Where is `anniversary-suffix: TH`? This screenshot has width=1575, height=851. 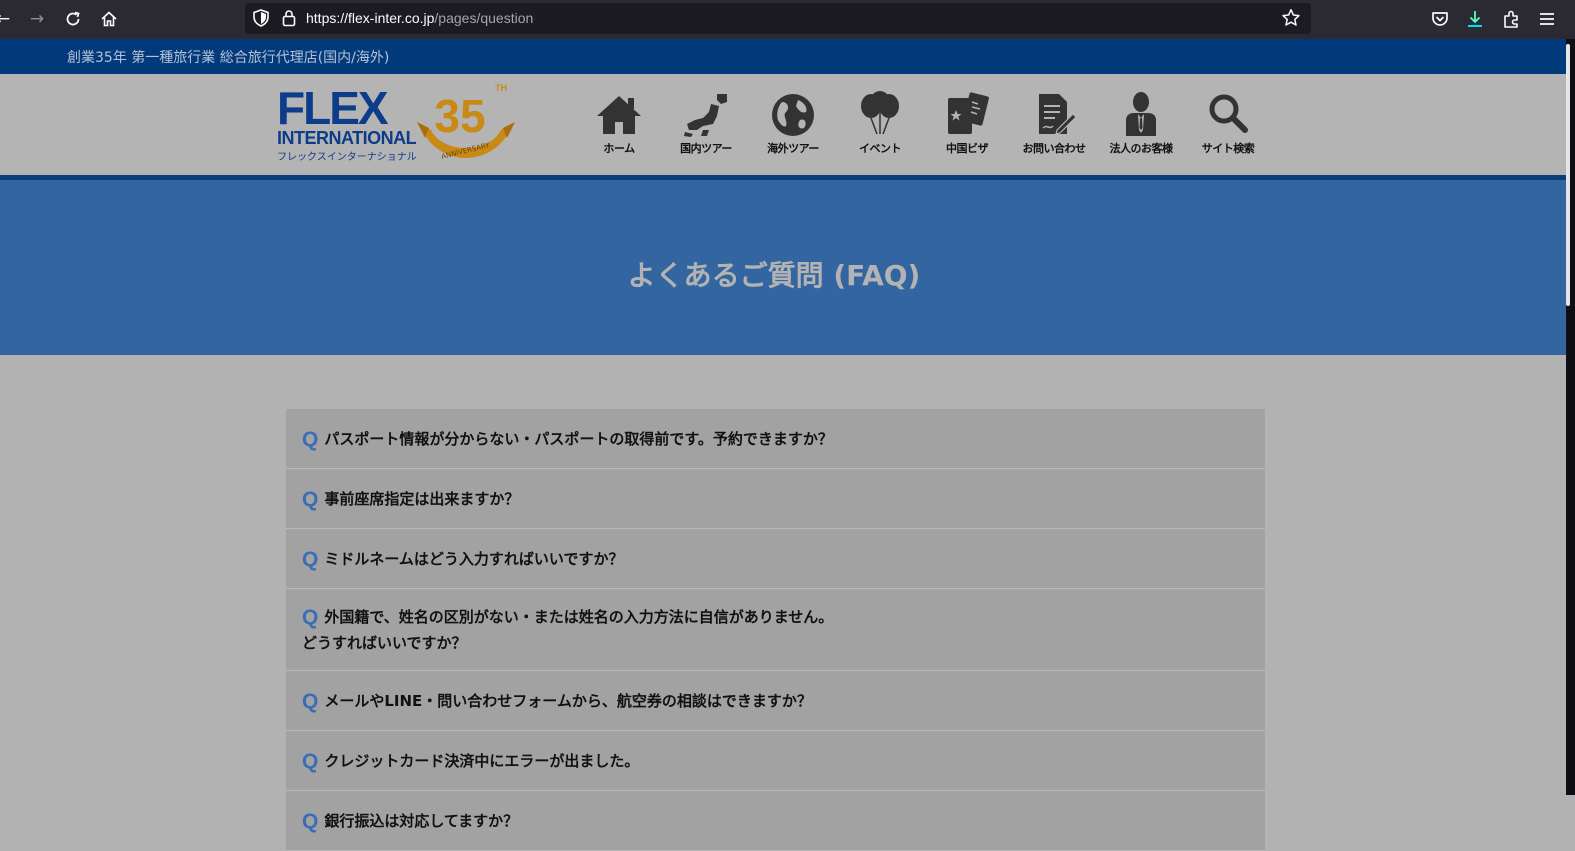
anniversary-suffix: TH is located at coordinates (501, 88).